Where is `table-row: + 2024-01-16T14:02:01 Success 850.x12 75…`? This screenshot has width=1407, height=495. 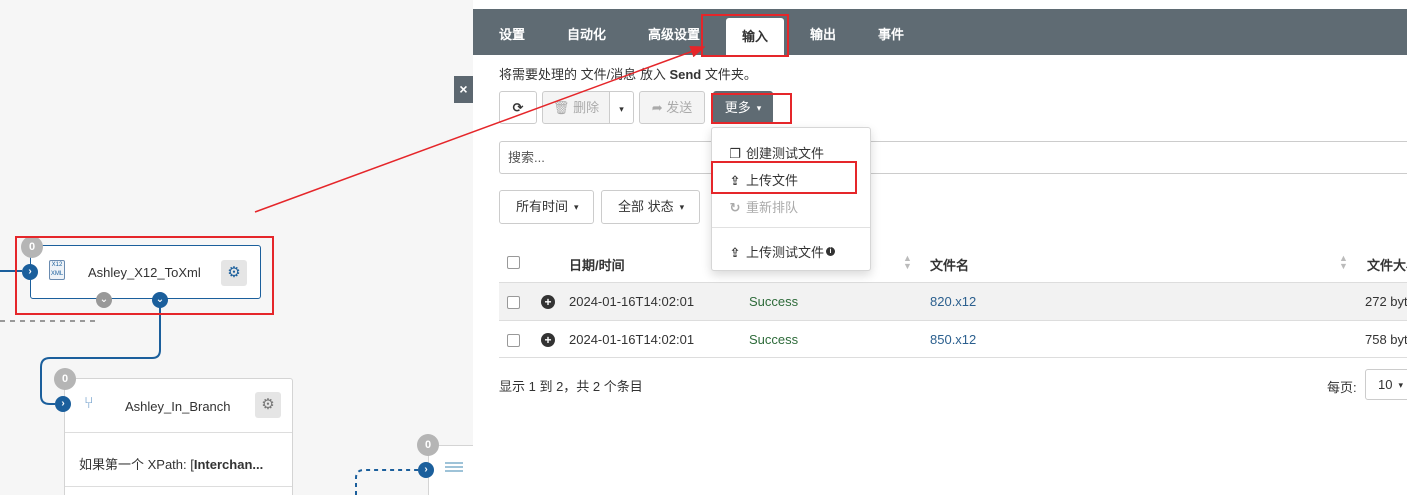
table-row: + 2024-01-16T14:02:01 Success 850.x12 75… is located at coordinates (953, 339).